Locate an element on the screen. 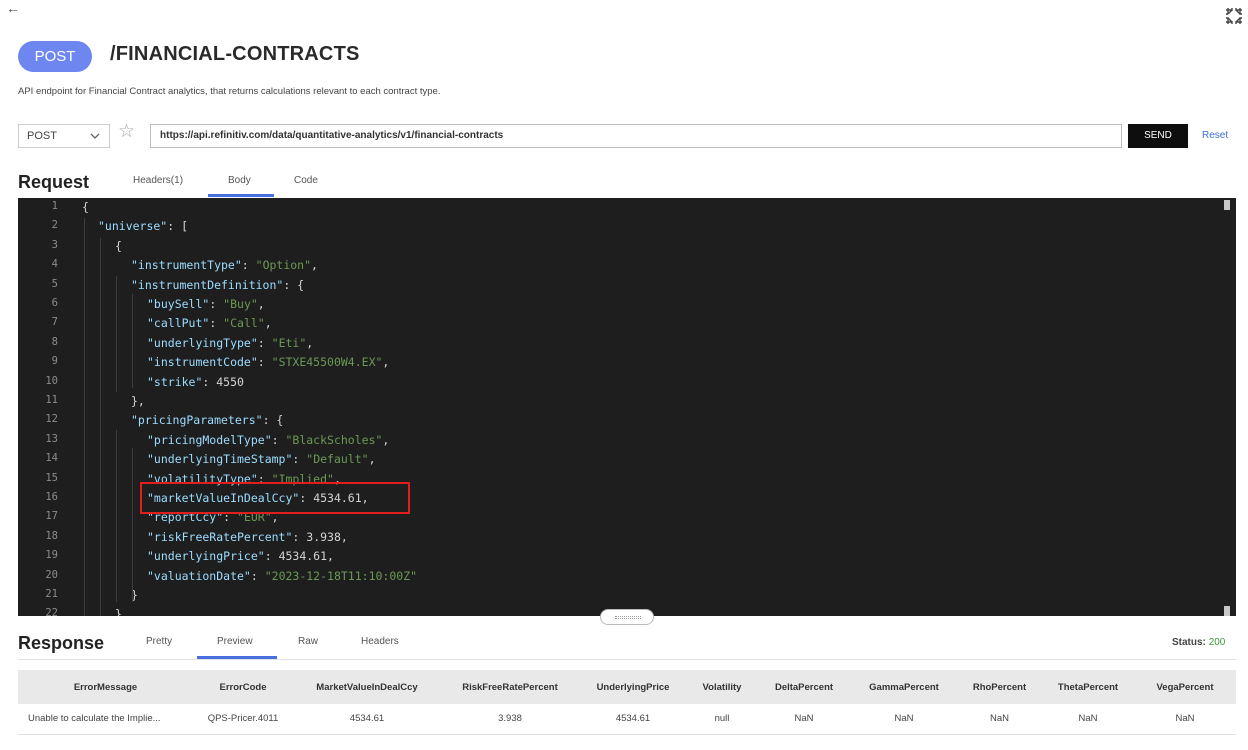  tab-code: Code is located at coordinates (306, 180).